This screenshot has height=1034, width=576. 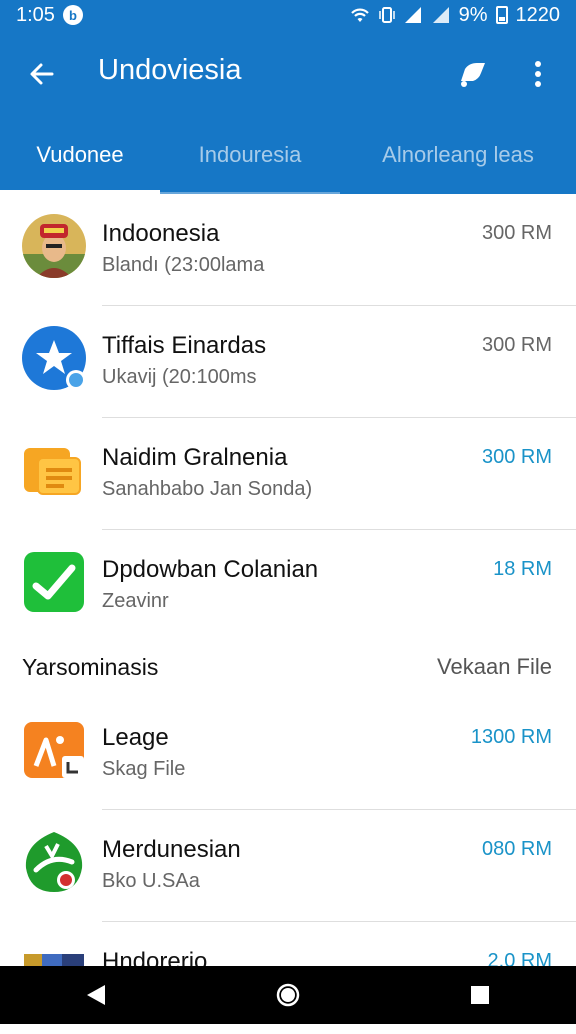 I want to click on section-title: Yarsominasis, so click(x=90, y=667).